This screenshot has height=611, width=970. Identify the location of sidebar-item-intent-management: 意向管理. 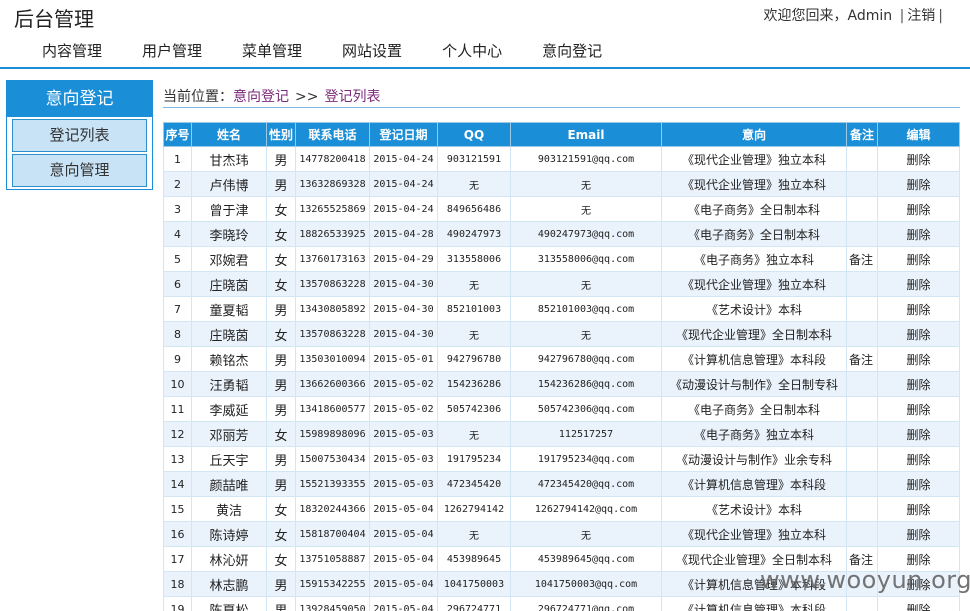
(79, 170).